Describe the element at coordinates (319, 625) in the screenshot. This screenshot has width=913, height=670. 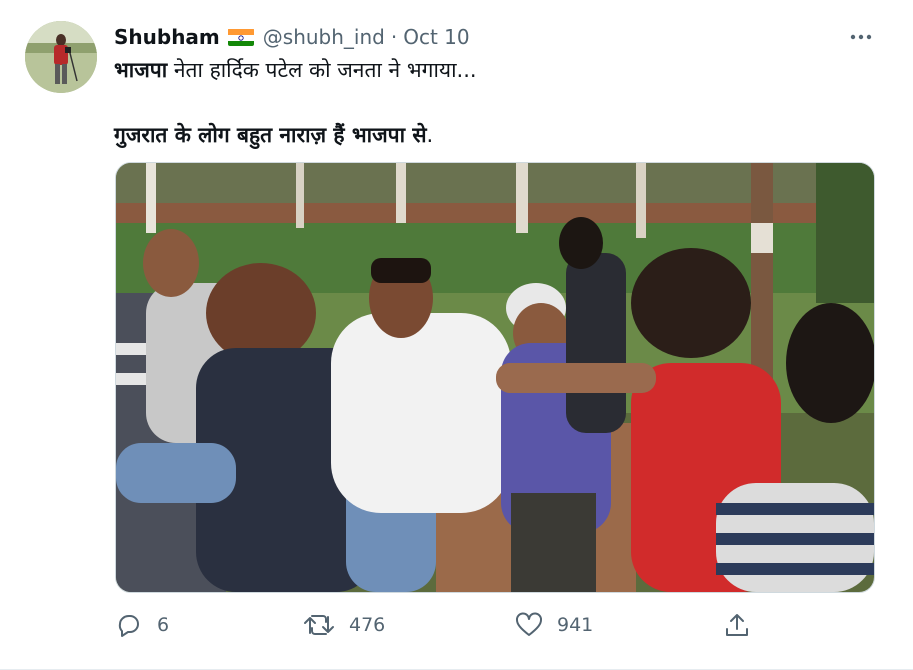
I see `retweet-icon` at that location.